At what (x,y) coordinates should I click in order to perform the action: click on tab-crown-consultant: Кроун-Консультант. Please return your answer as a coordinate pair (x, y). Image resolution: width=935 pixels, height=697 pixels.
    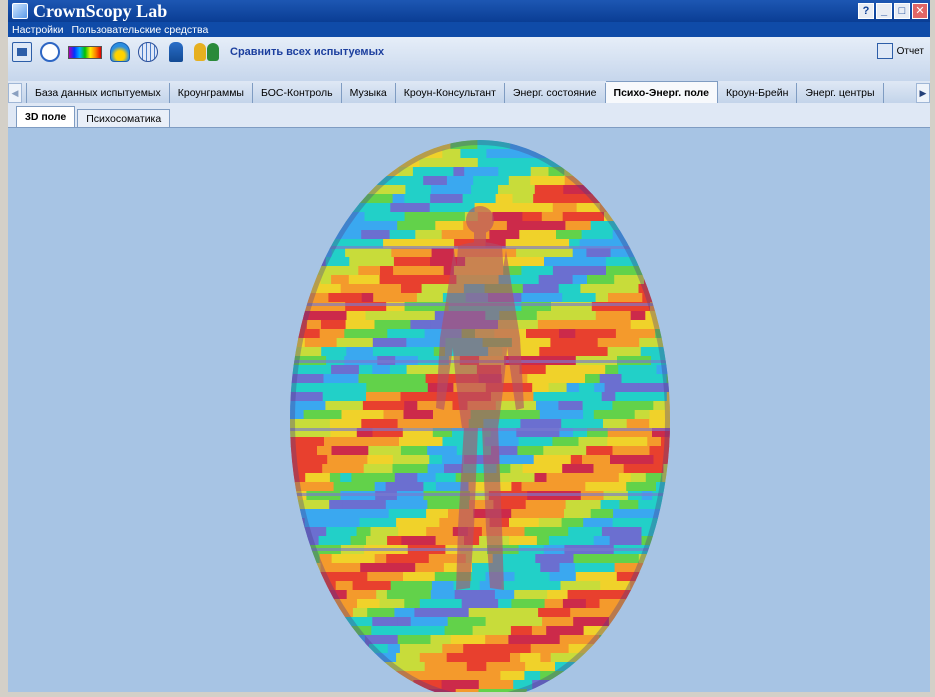
    Looking at the image, I should click on (450, 93).